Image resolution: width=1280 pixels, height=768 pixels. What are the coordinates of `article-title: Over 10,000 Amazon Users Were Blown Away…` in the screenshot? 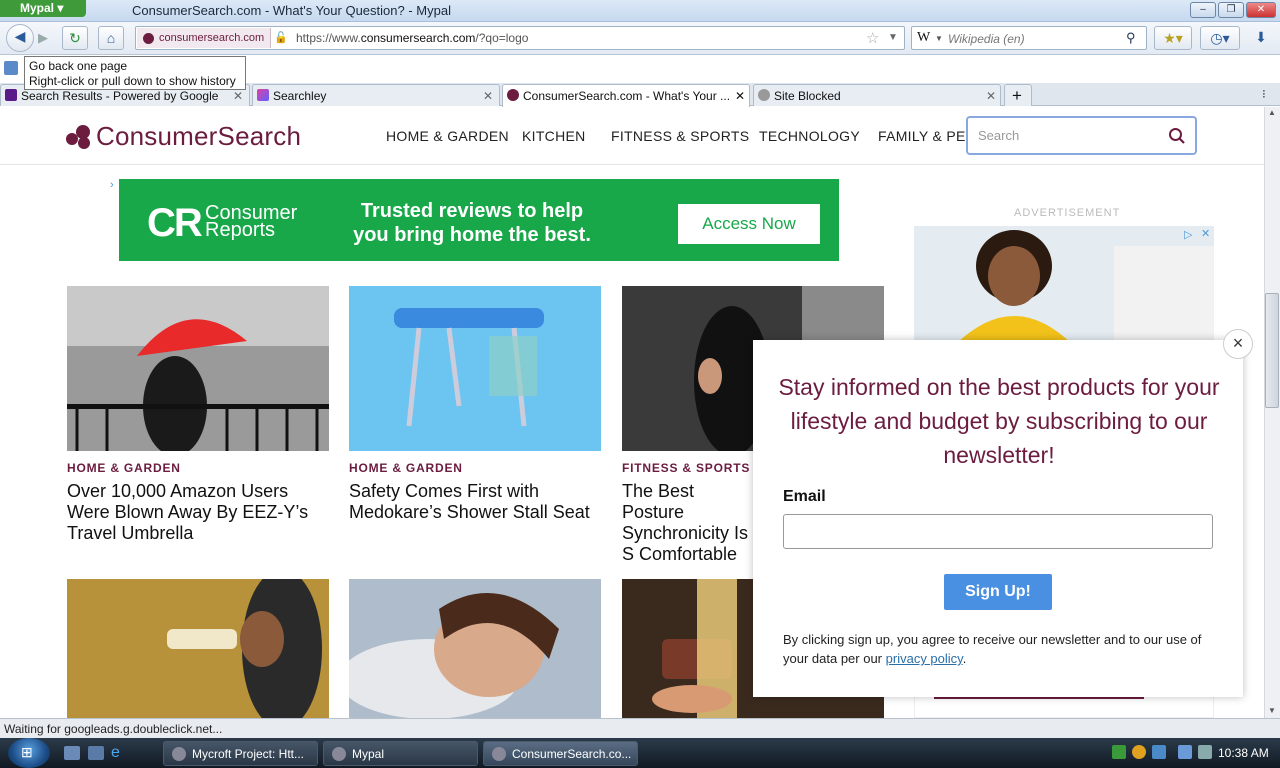 It's located at (200, 512).